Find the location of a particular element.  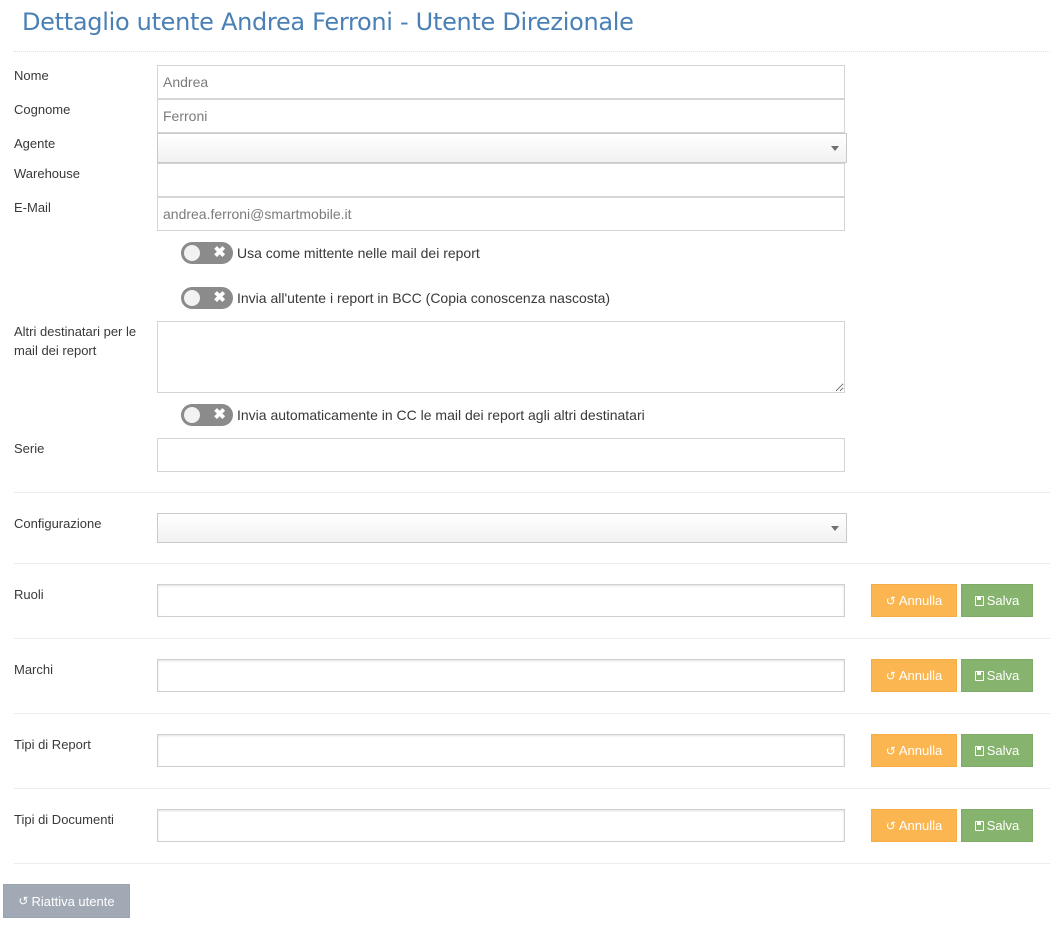

ruoli-label: Ruoli is located at coordinates (29, 594).